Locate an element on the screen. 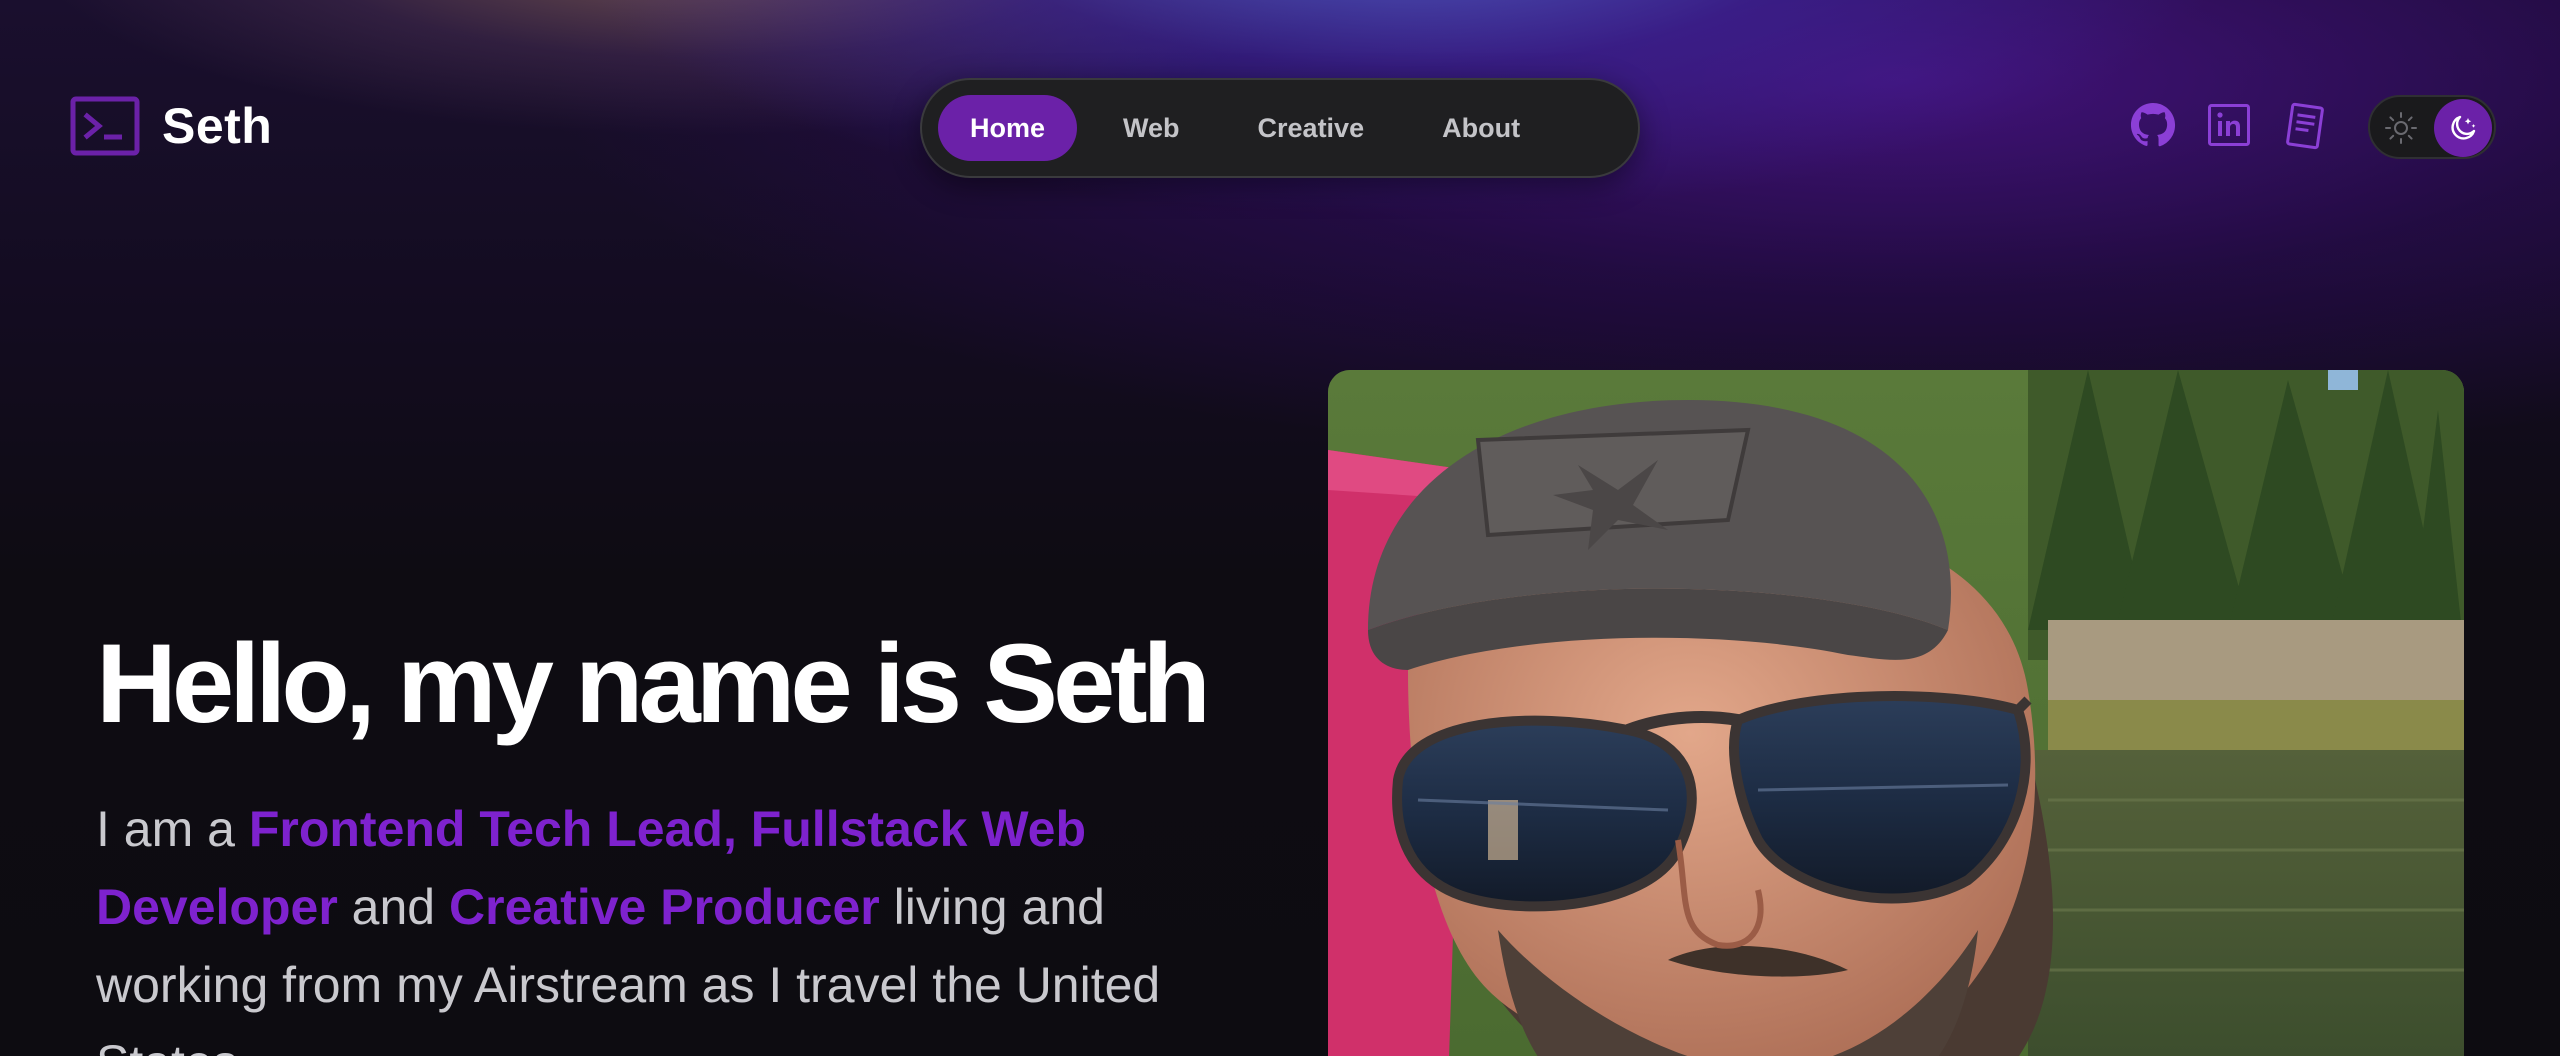  github-link is located at coordinates (2153, 125).